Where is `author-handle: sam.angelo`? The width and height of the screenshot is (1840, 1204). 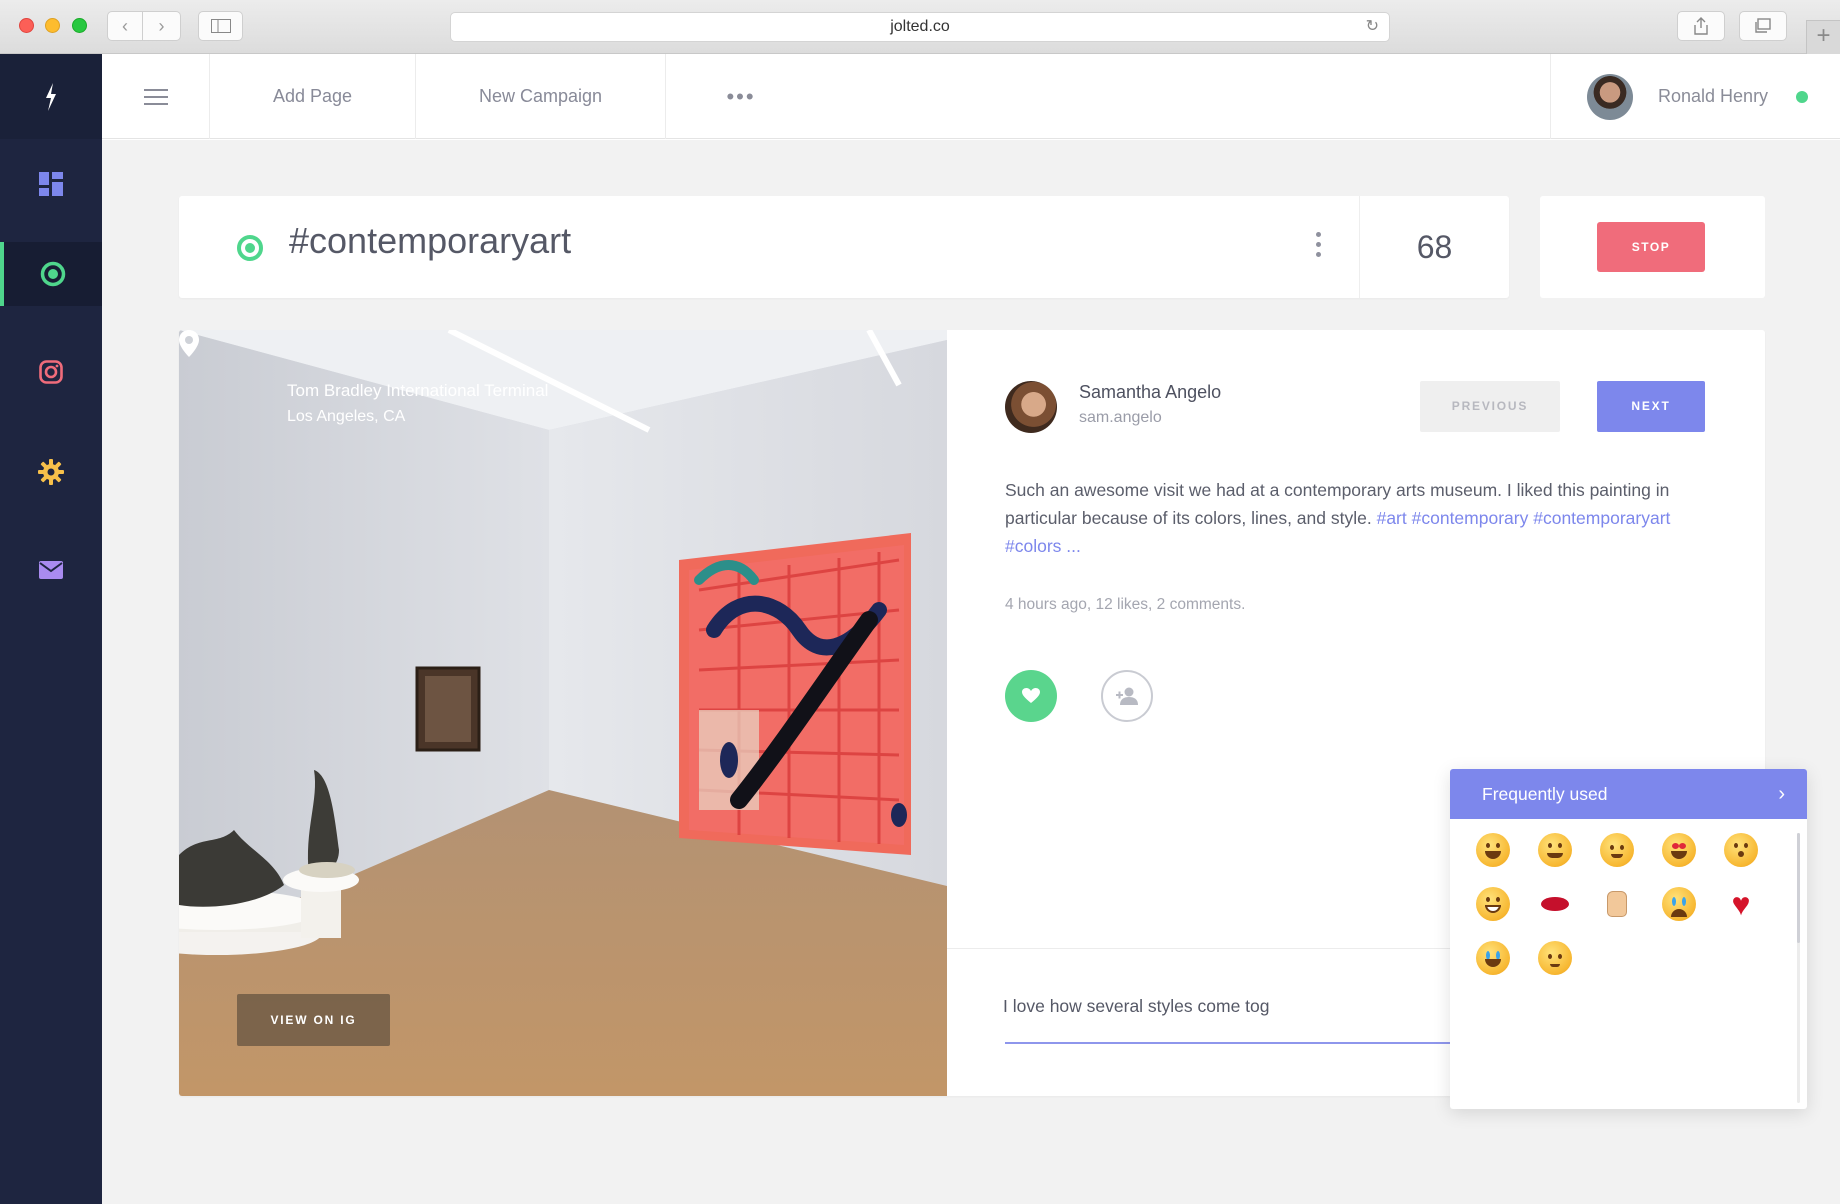 author-handle: sam.angelo is located at coordinates (1120, 417).